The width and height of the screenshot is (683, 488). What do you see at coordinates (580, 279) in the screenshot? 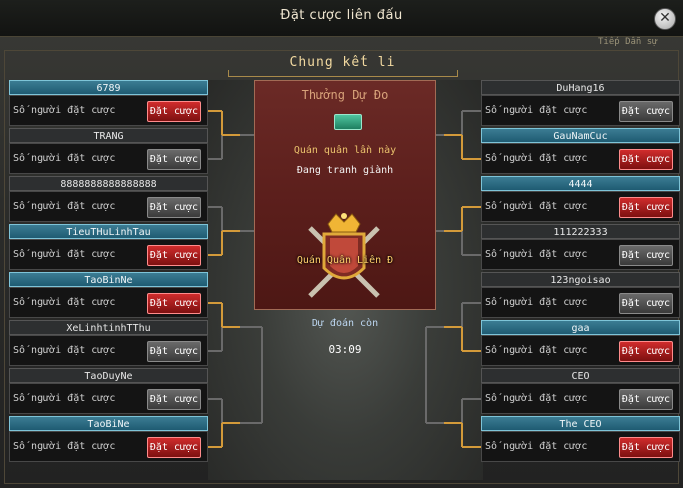
I see `team-name: 123ngoisao` at bounding box center [580, 279].